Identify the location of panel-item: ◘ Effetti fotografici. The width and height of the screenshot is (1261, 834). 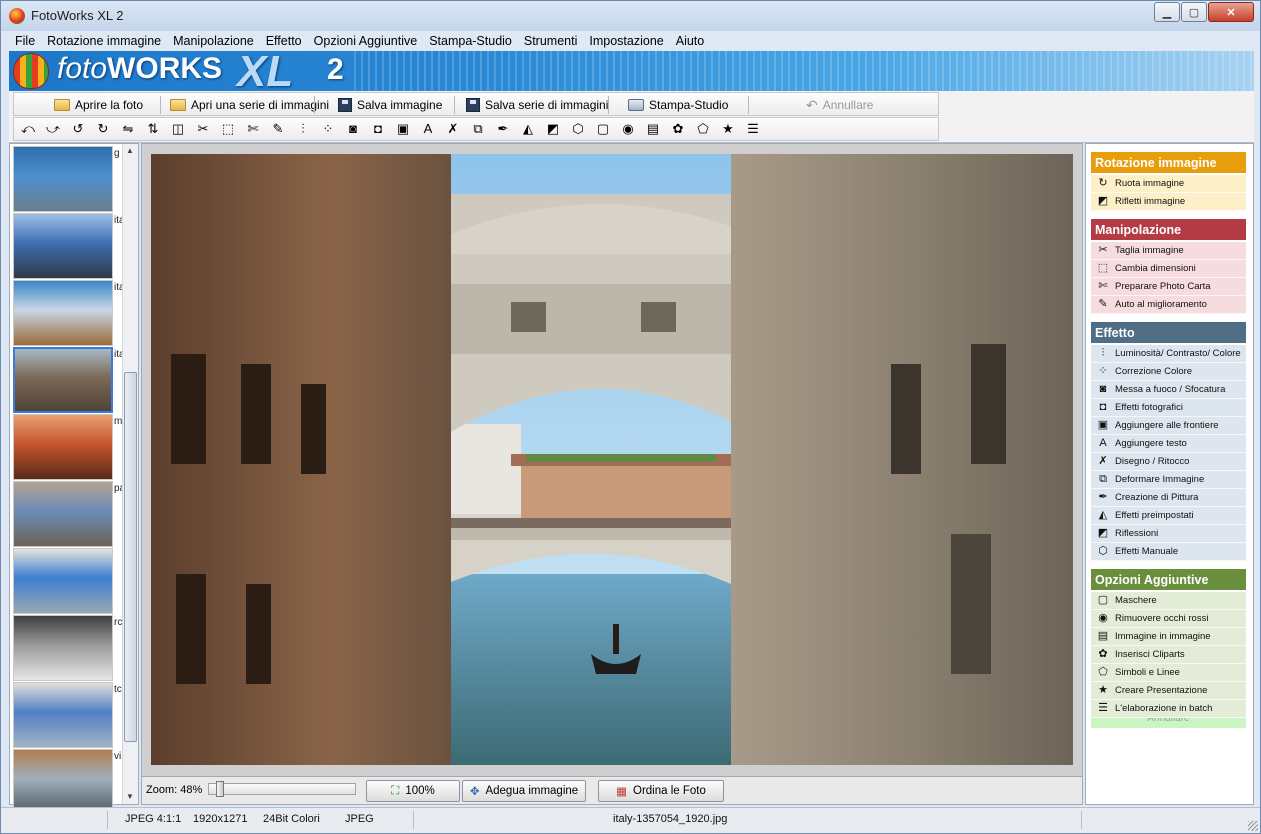
(1168, 408).